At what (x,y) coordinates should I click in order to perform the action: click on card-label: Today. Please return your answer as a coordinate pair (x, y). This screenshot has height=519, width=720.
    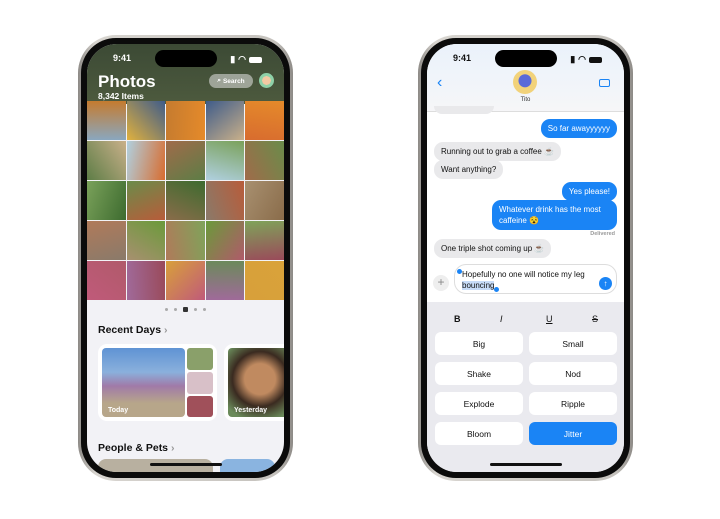
    Looking at the image, I should click on (118, 410).